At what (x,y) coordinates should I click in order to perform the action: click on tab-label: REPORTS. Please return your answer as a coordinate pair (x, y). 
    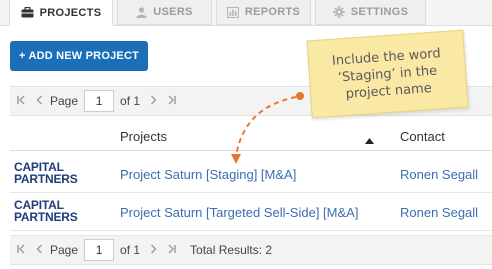
    Looking at the image, I should click on (272, 12).